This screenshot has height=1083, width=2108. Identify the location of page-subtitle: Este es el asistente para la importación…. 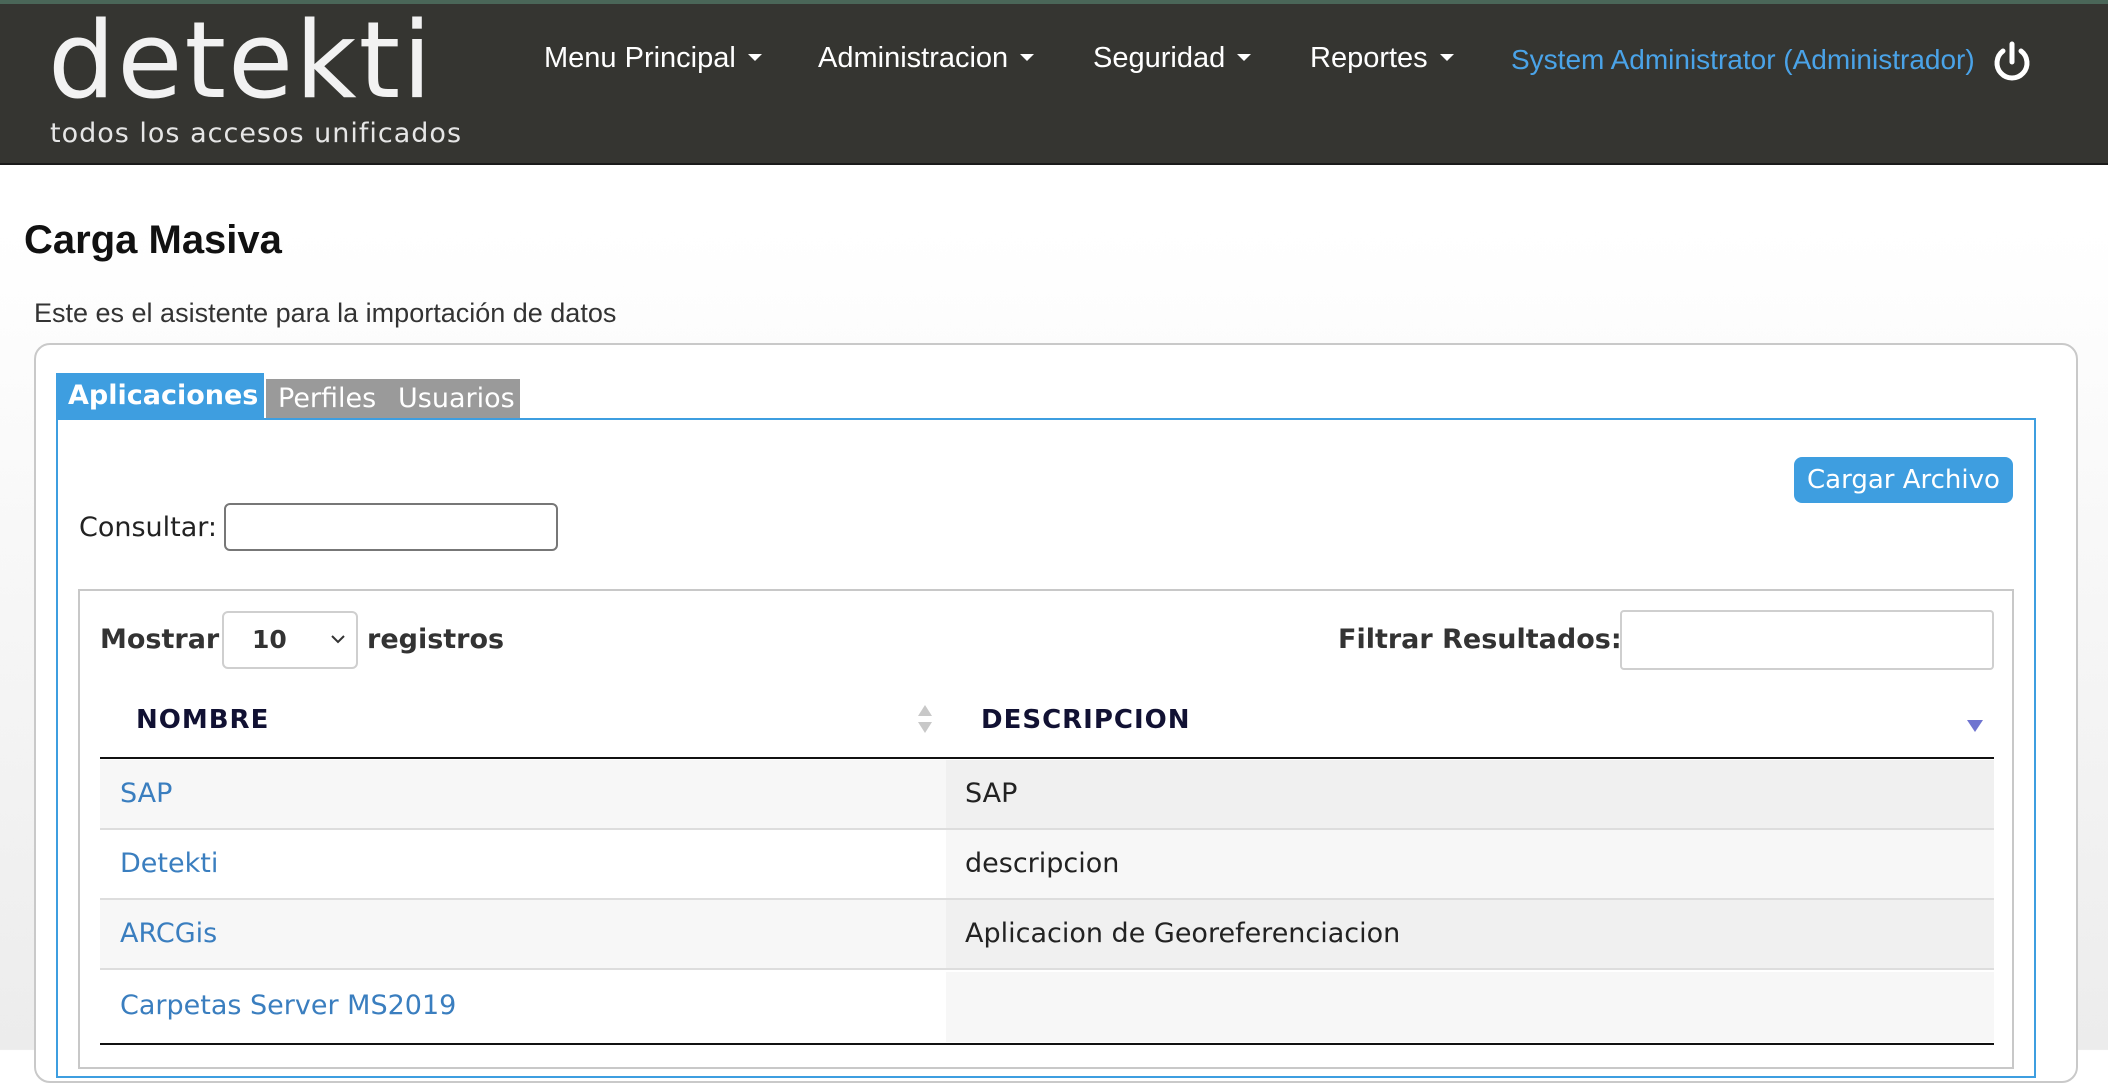
(325, 313).